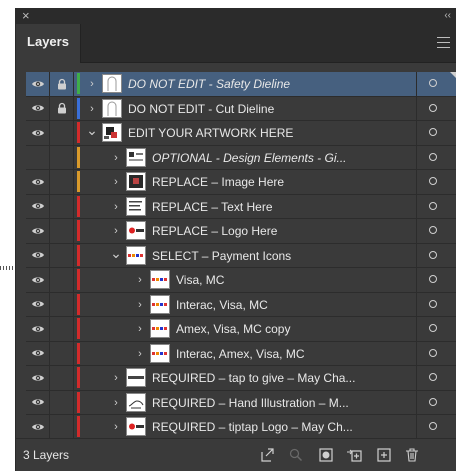 The height and width of the screenshot is (471, 456). What do you see at coordinates (384, 455) in the screenshot?
I see `create-new-layer-icon` at bounding box center [384, 455].